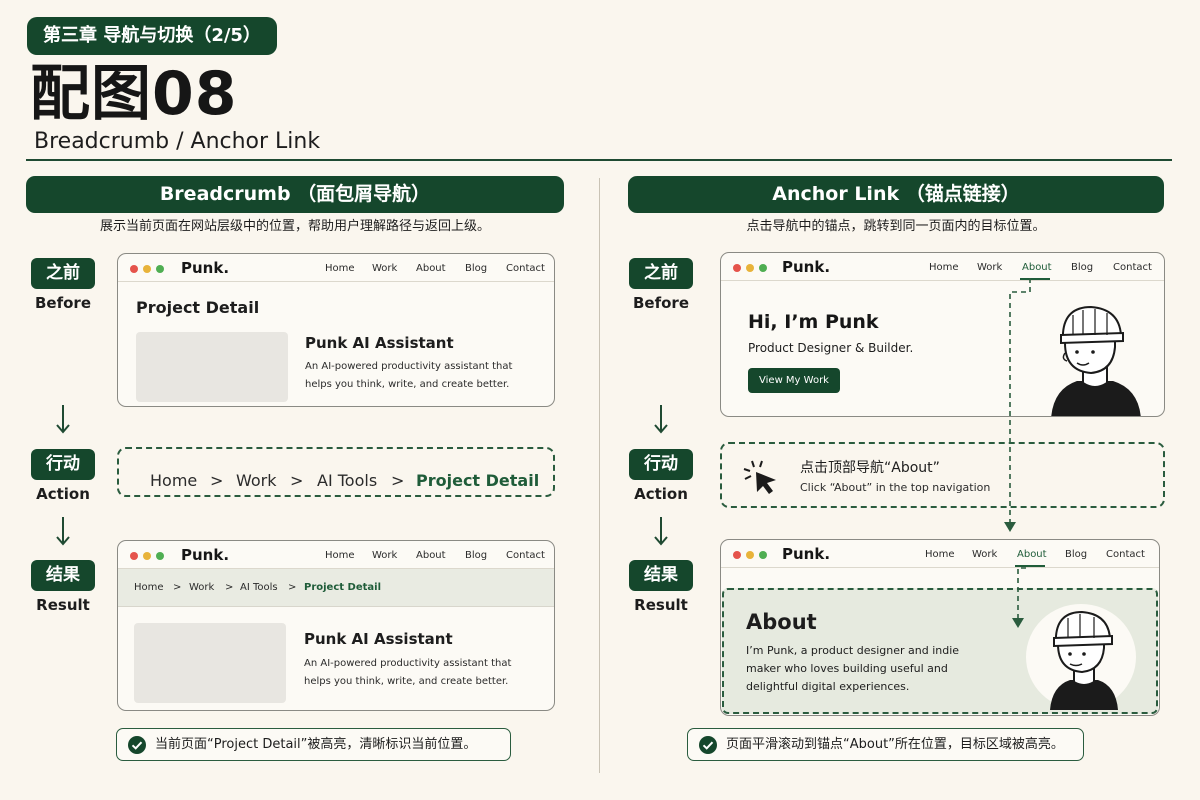  Describe the element at coordinates (896, 226) in the screenshot. I see `anchor-panel-description: 点击导航中的锚点，跳转到同一页面内的目标位置。` at that location.